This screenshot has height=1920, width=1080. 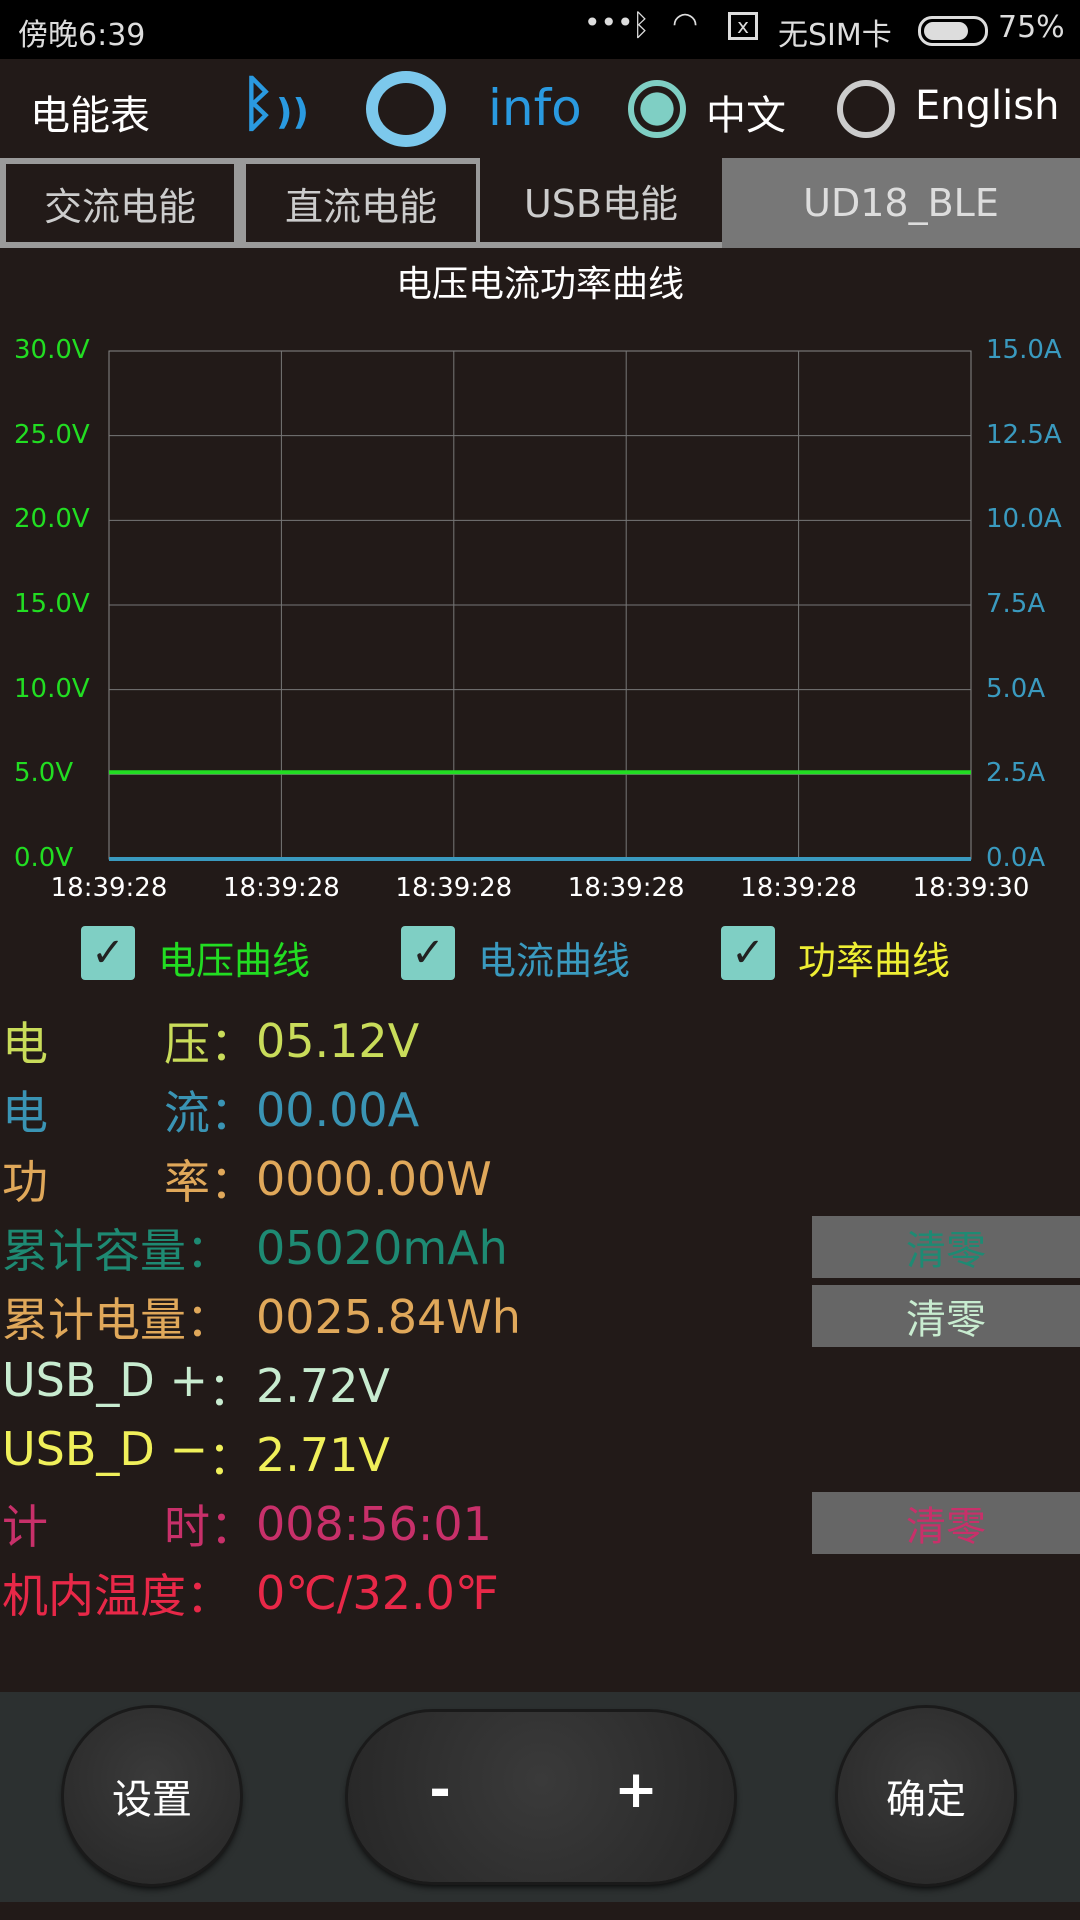 What do you see at coordinates (388, 1317) in the screenshot?
I see `reading-value: 0025.84Wh` at bounding box center [388, 1317].